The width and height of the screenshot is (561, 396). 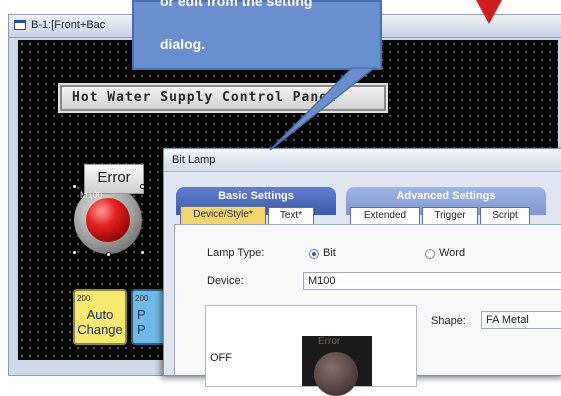 What do you see at coordinates (225, 281) in the screenshot?
I see `device-label: Device:` at bounding box center [225, 281].